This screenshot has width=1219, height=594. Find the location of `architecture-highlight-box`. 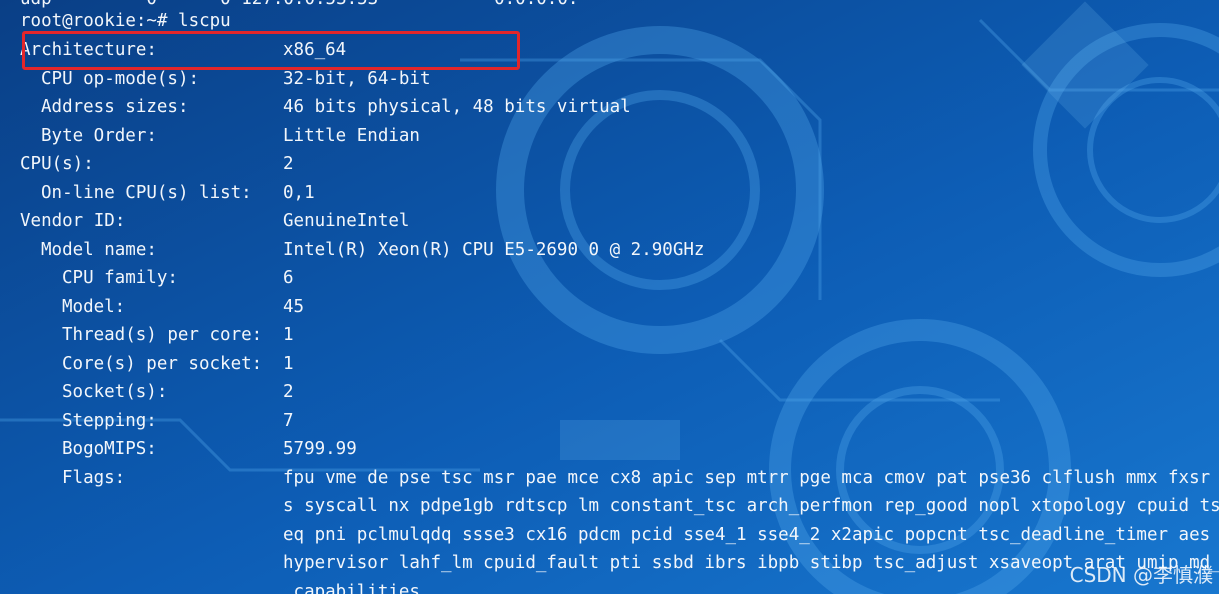

architecture-highlight-box is located at coordinates (271, 50).